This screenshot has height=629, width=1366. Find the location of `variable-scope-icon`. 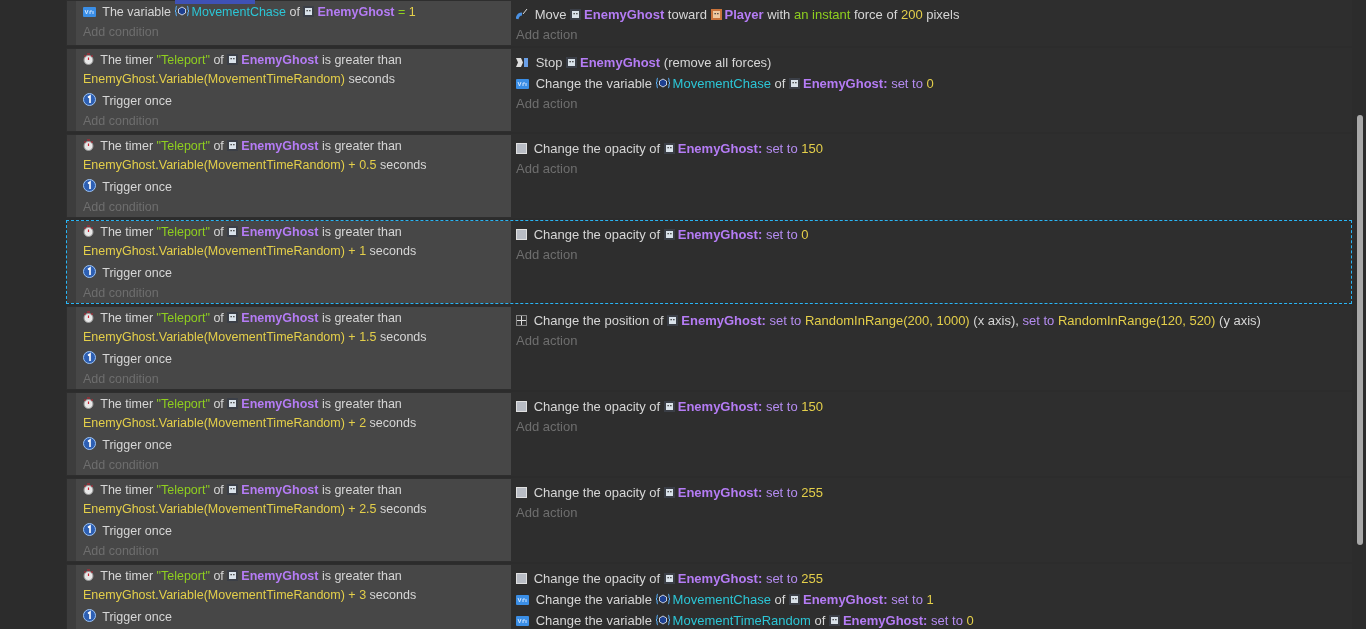

variable-scope-icon is located at coordinates (662, 620).